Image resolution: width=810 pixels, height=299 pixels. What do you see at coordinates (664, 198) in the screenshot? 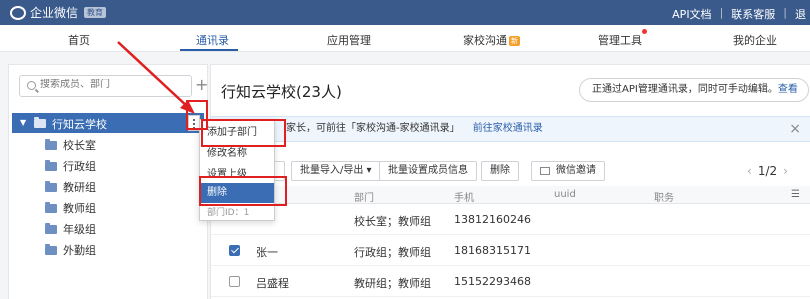
I see `column-position: 职务` at bounding box center [664, 198].